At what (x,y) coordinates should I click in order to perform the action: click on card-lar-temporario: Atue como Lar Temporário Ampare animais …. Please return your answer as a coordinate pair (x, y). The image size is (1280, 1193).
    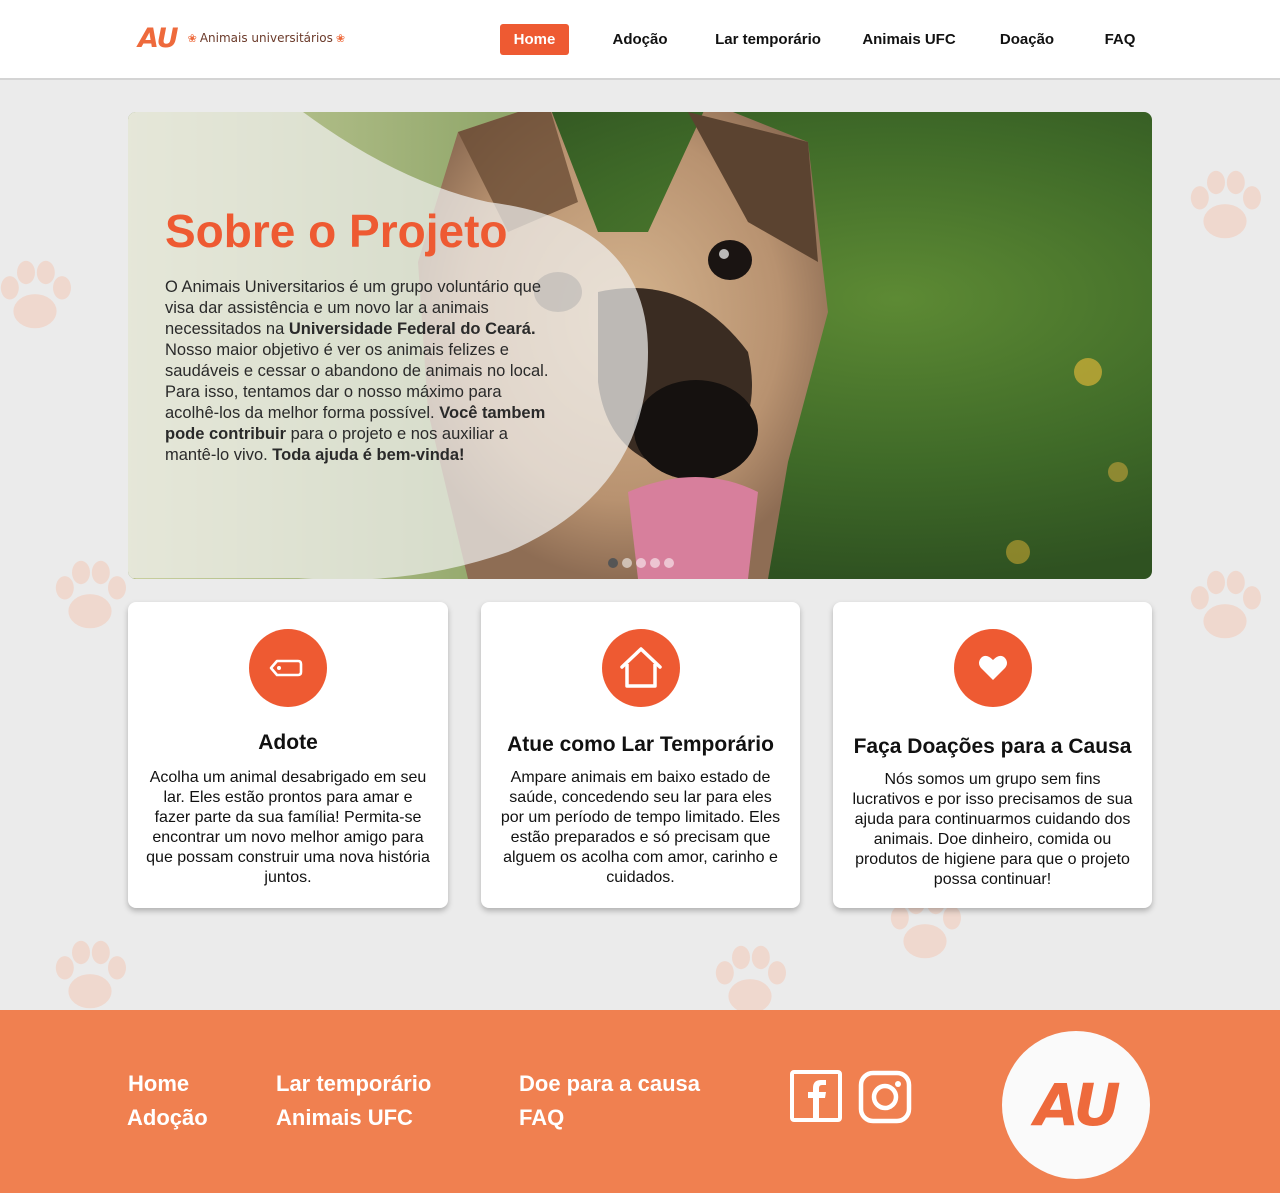
    Looking at the image, I should click on (640, 755).